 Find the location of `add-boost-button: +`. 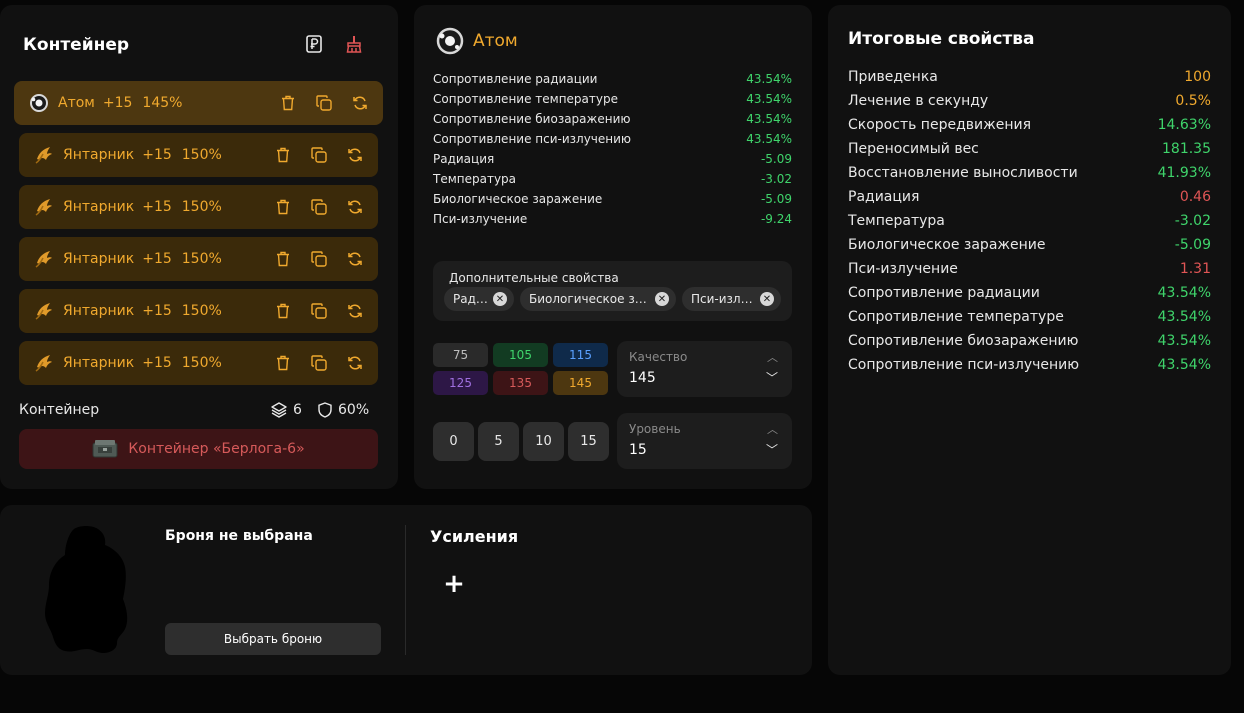

add-boost-button: + is located at coordinates (454, 584).